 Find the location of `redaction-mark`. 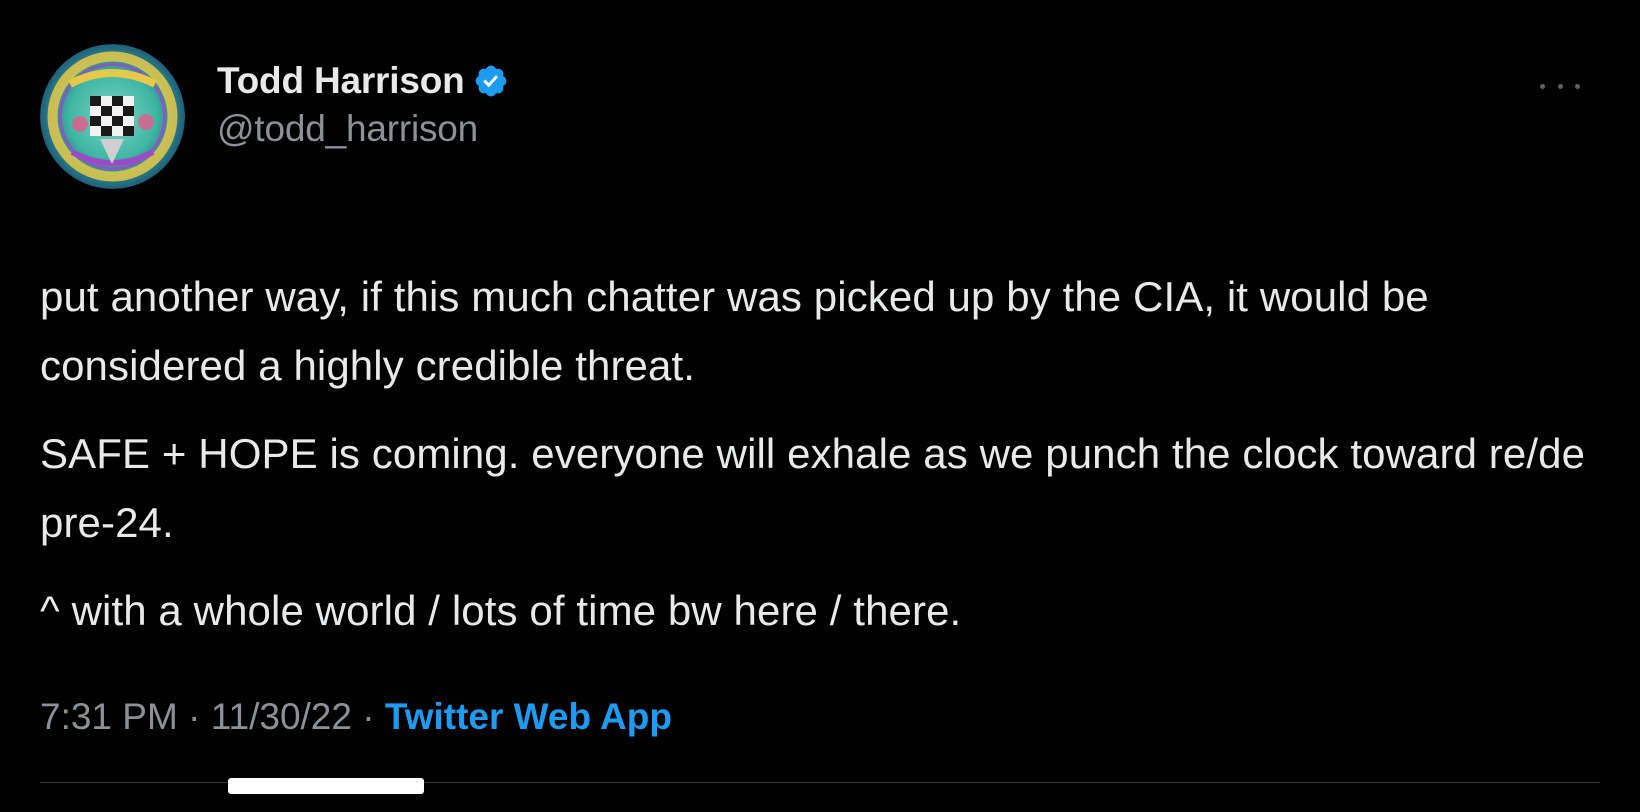

redaction-mark is located at coordinates (326, 786).